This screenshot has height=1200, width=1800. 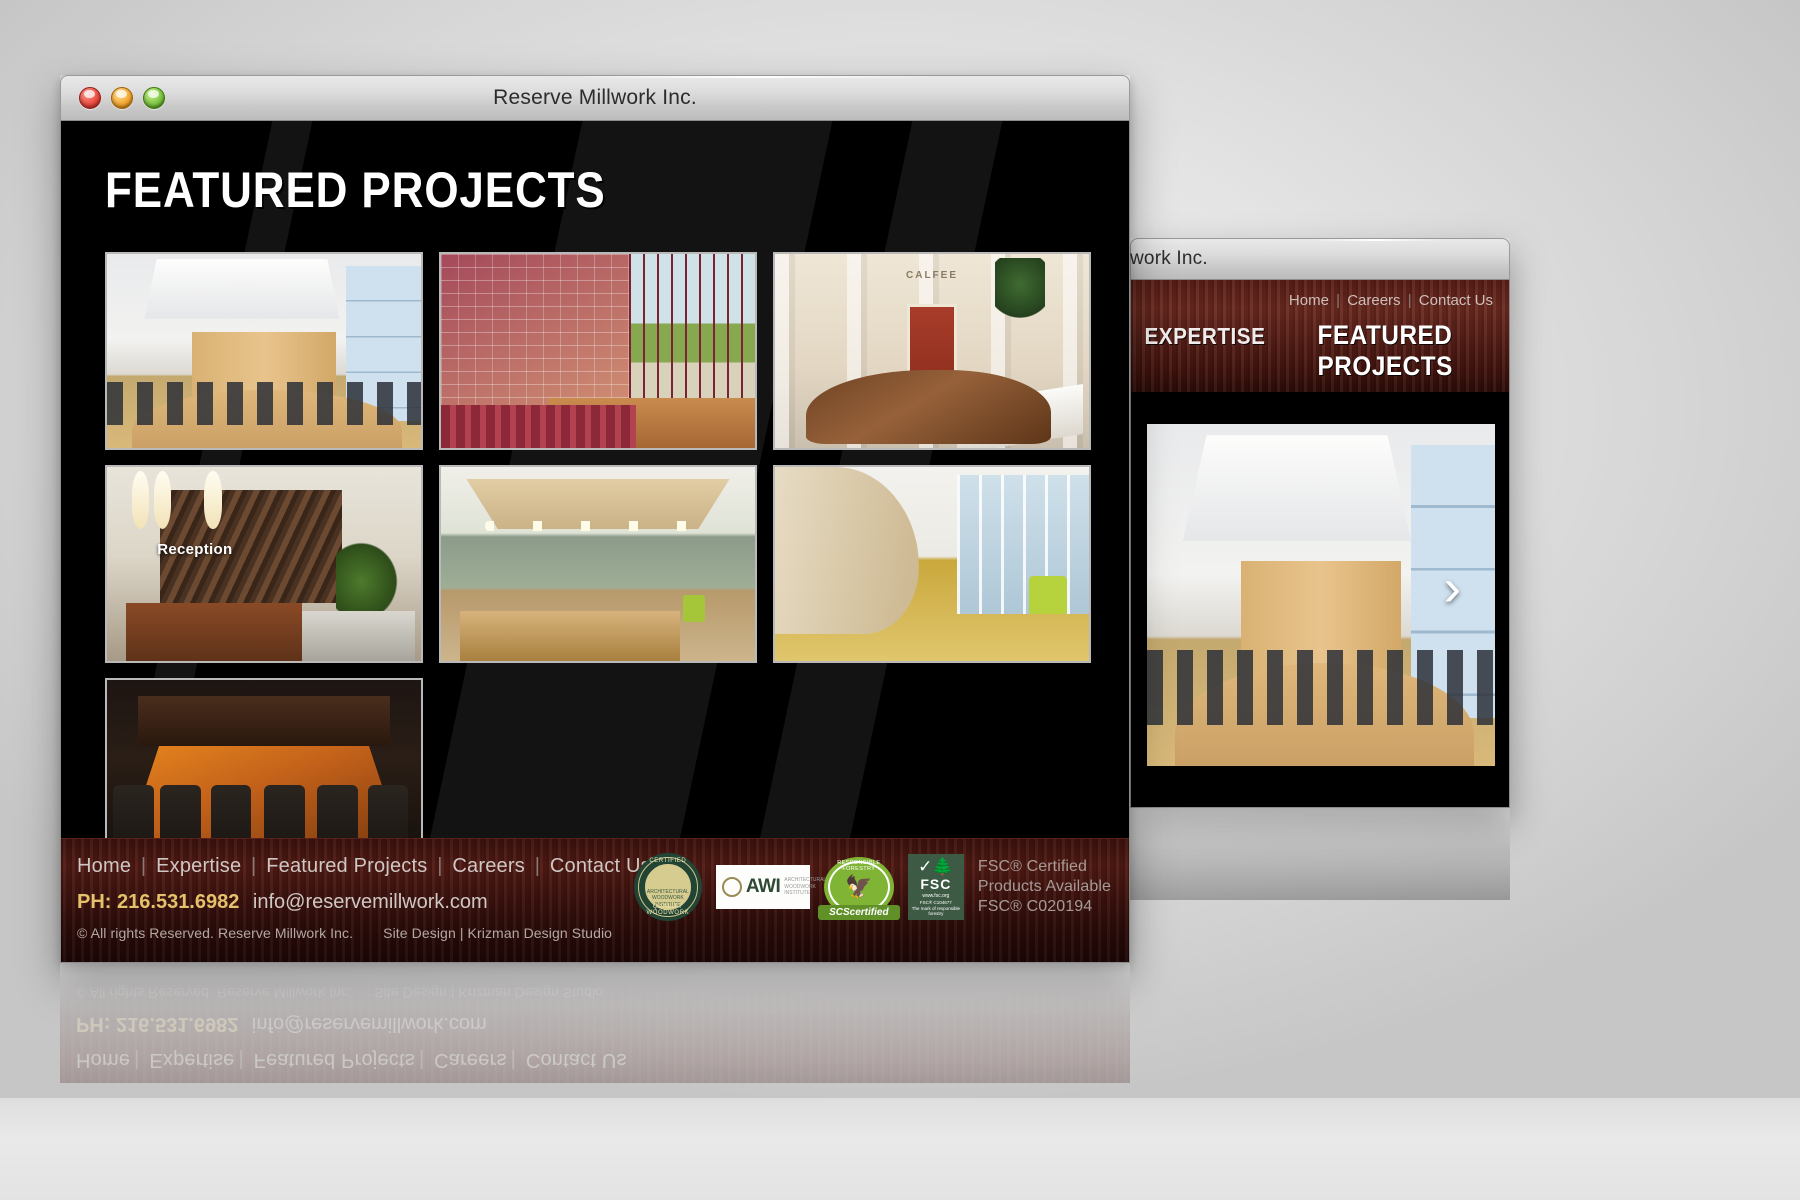 What do you see at coordinates (497, 933) in the screenshot?
I see `site-design-credit: Site Design | Krizman Design Studio` at bounding box center [497, 933].